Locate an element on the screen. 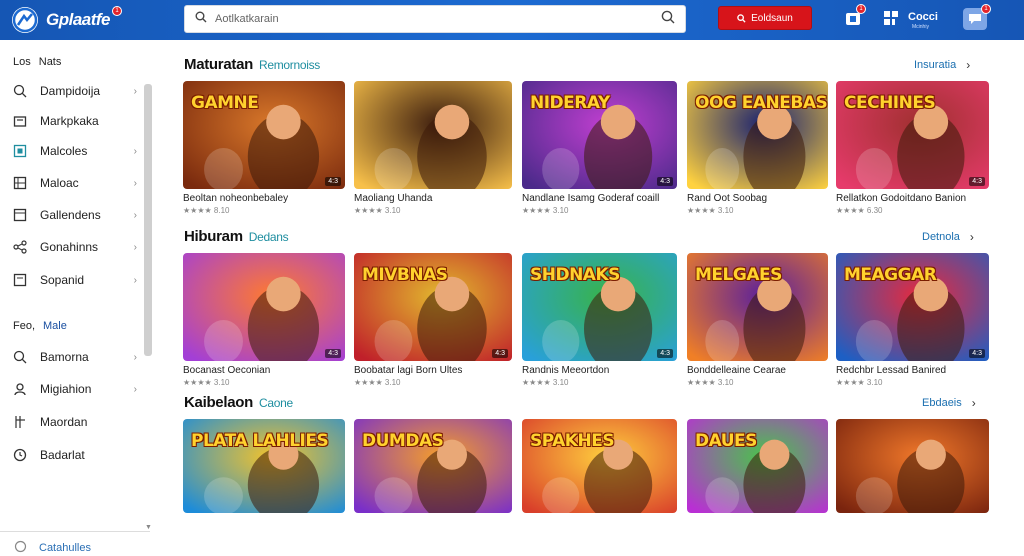 The height and width of the screenshot is (556, 1024). sidebar-item-9: Migiahion › is located at coordinates (74, 389).